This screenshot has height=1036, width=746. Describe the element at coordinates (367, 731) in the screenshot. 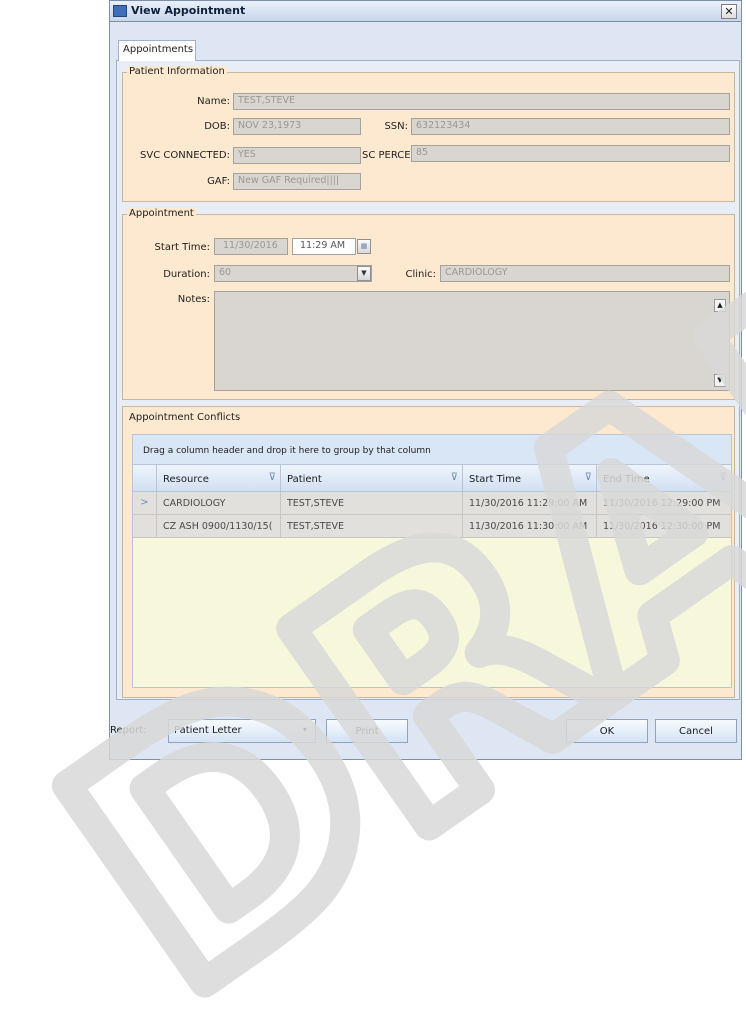

I see `print-button: Print` at that location.